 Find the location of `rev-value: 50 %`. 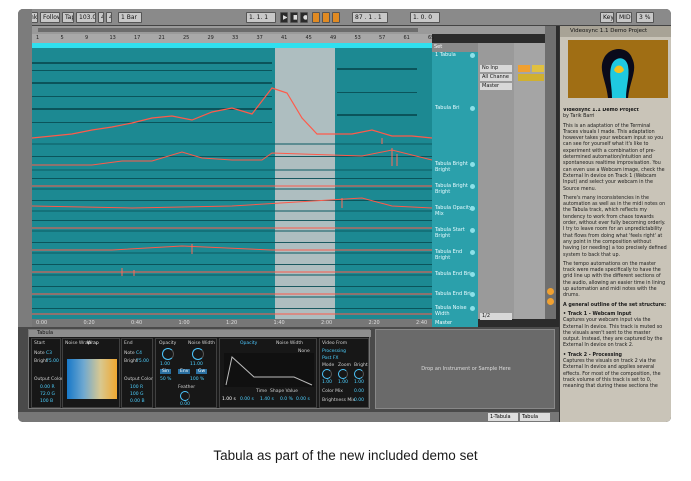

rev-value: 50 % is located at coordinates (165, 379).